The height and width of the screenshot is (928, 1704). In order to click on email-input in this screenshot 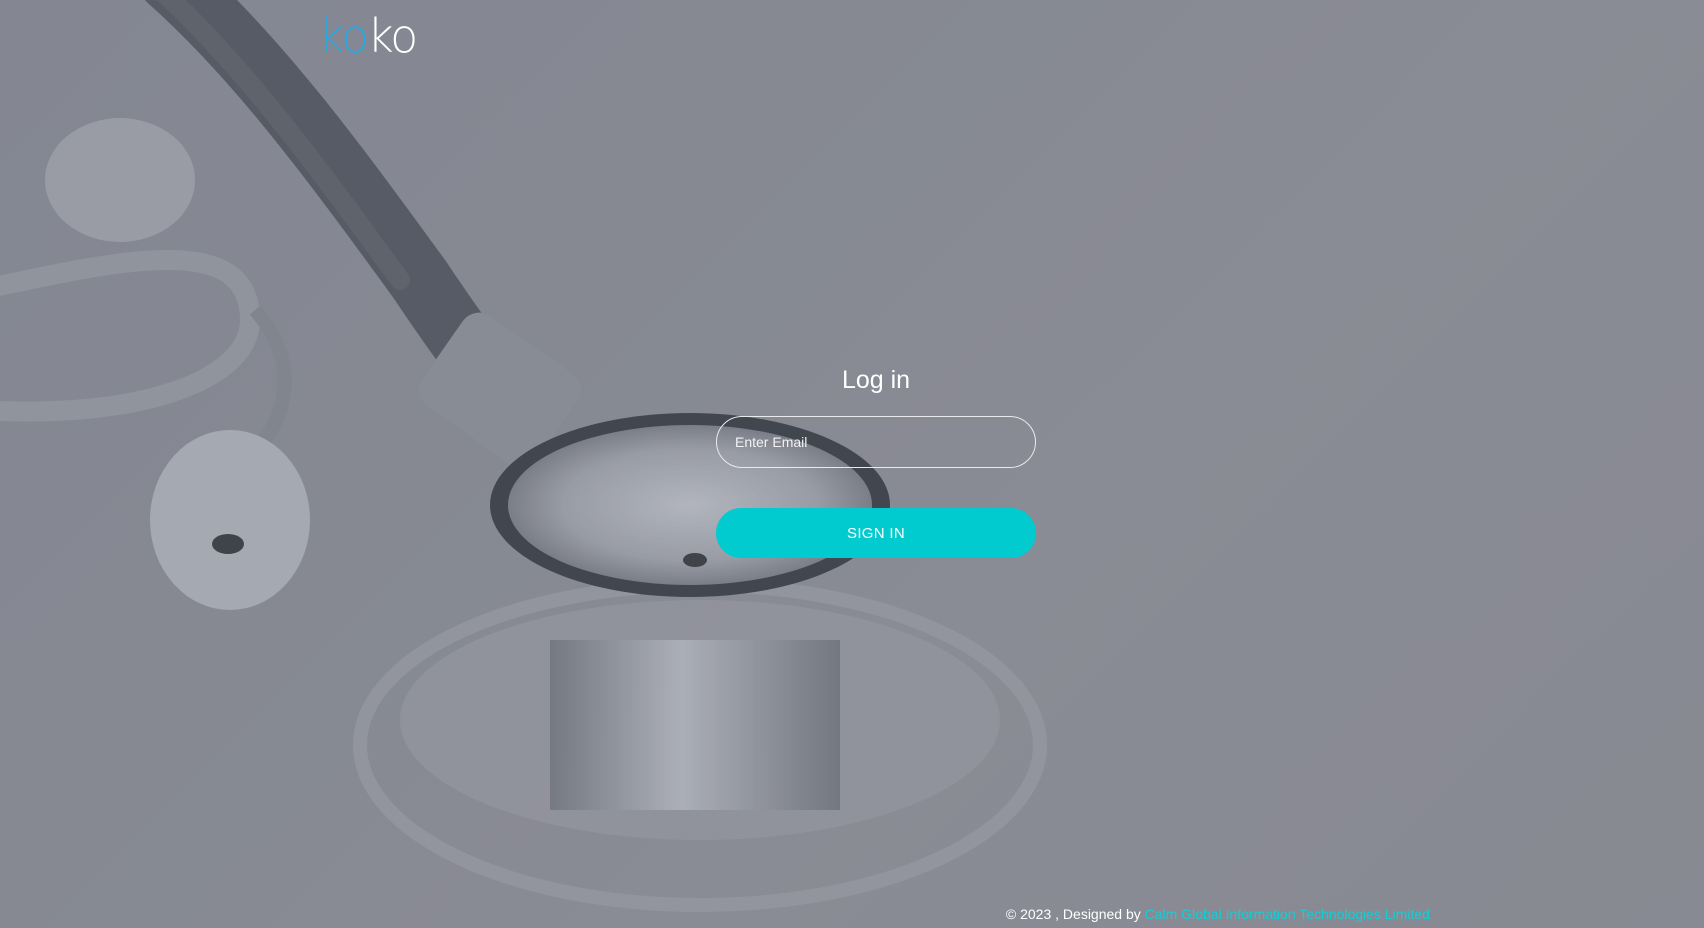, I will do `click(876, 442)`.